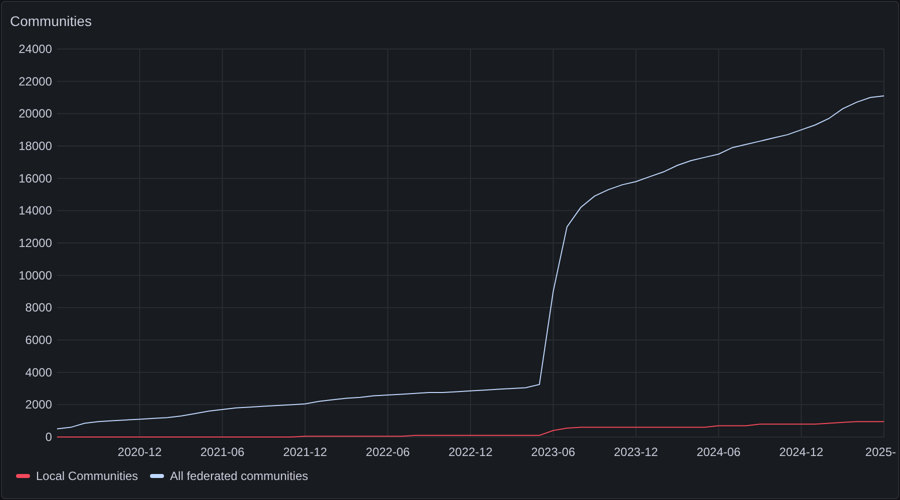 The image size is (900, 500). What do you see at coordinates (38, 340) in the screenshot?
I see `y-tick-label: 6000` at bounding box center [38, 340].